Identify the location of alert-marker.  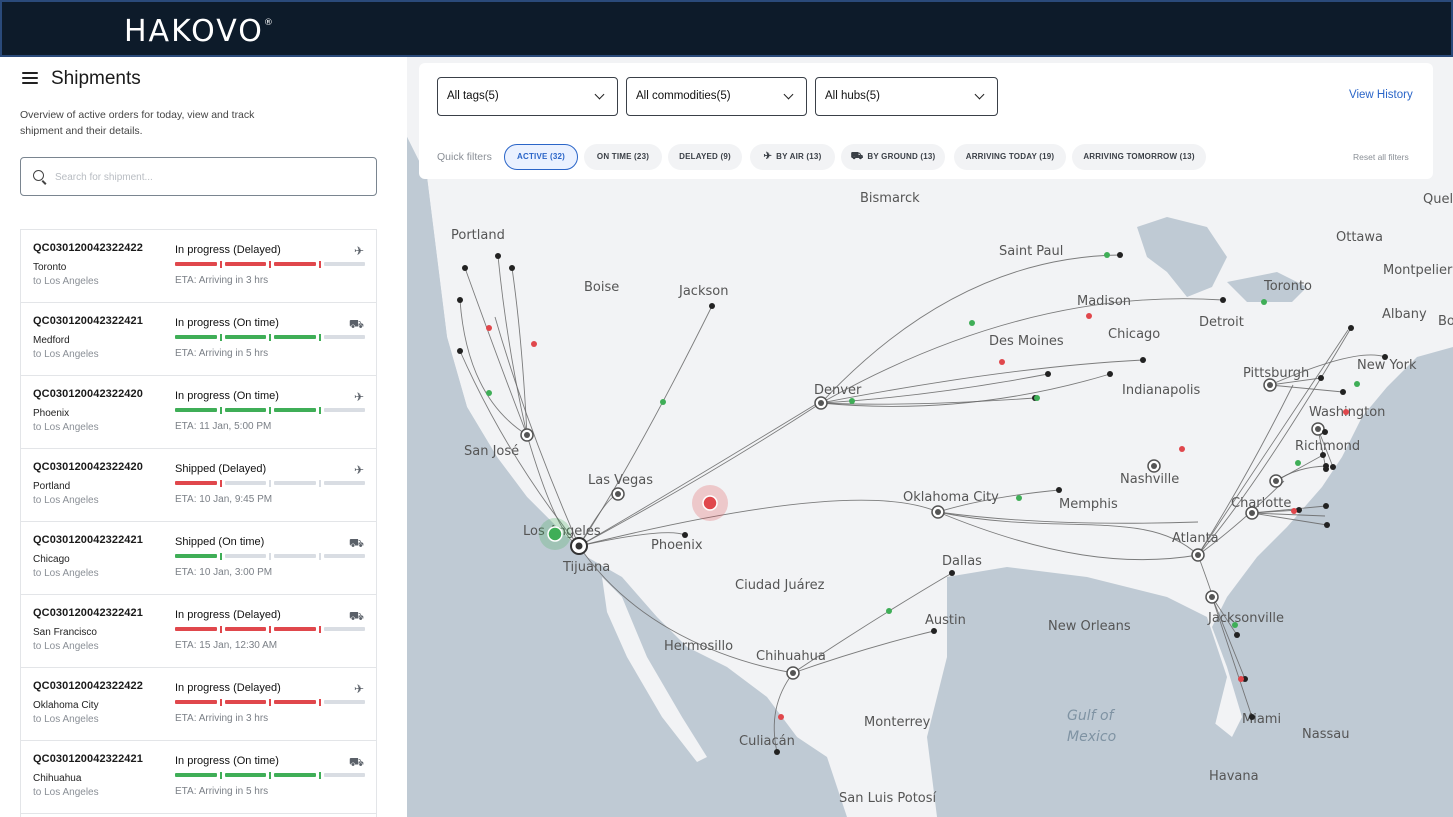
(710, 503).